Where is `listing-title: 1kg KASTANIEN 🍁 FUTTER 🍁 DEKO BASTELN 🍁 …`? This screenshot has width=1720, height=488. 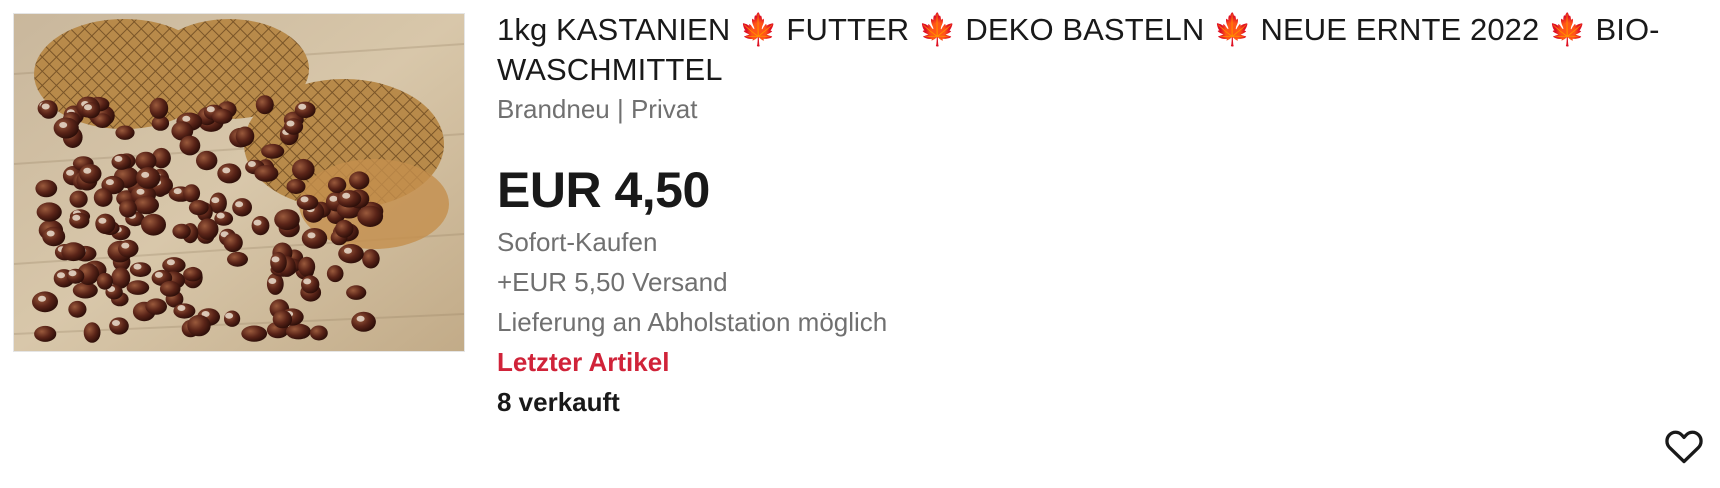 listing-title: 1kg KASTANIEN 🍁 FUTTER 🍁 DEKO BASTELN 🍁 … is located at coordinates (1097, 50).